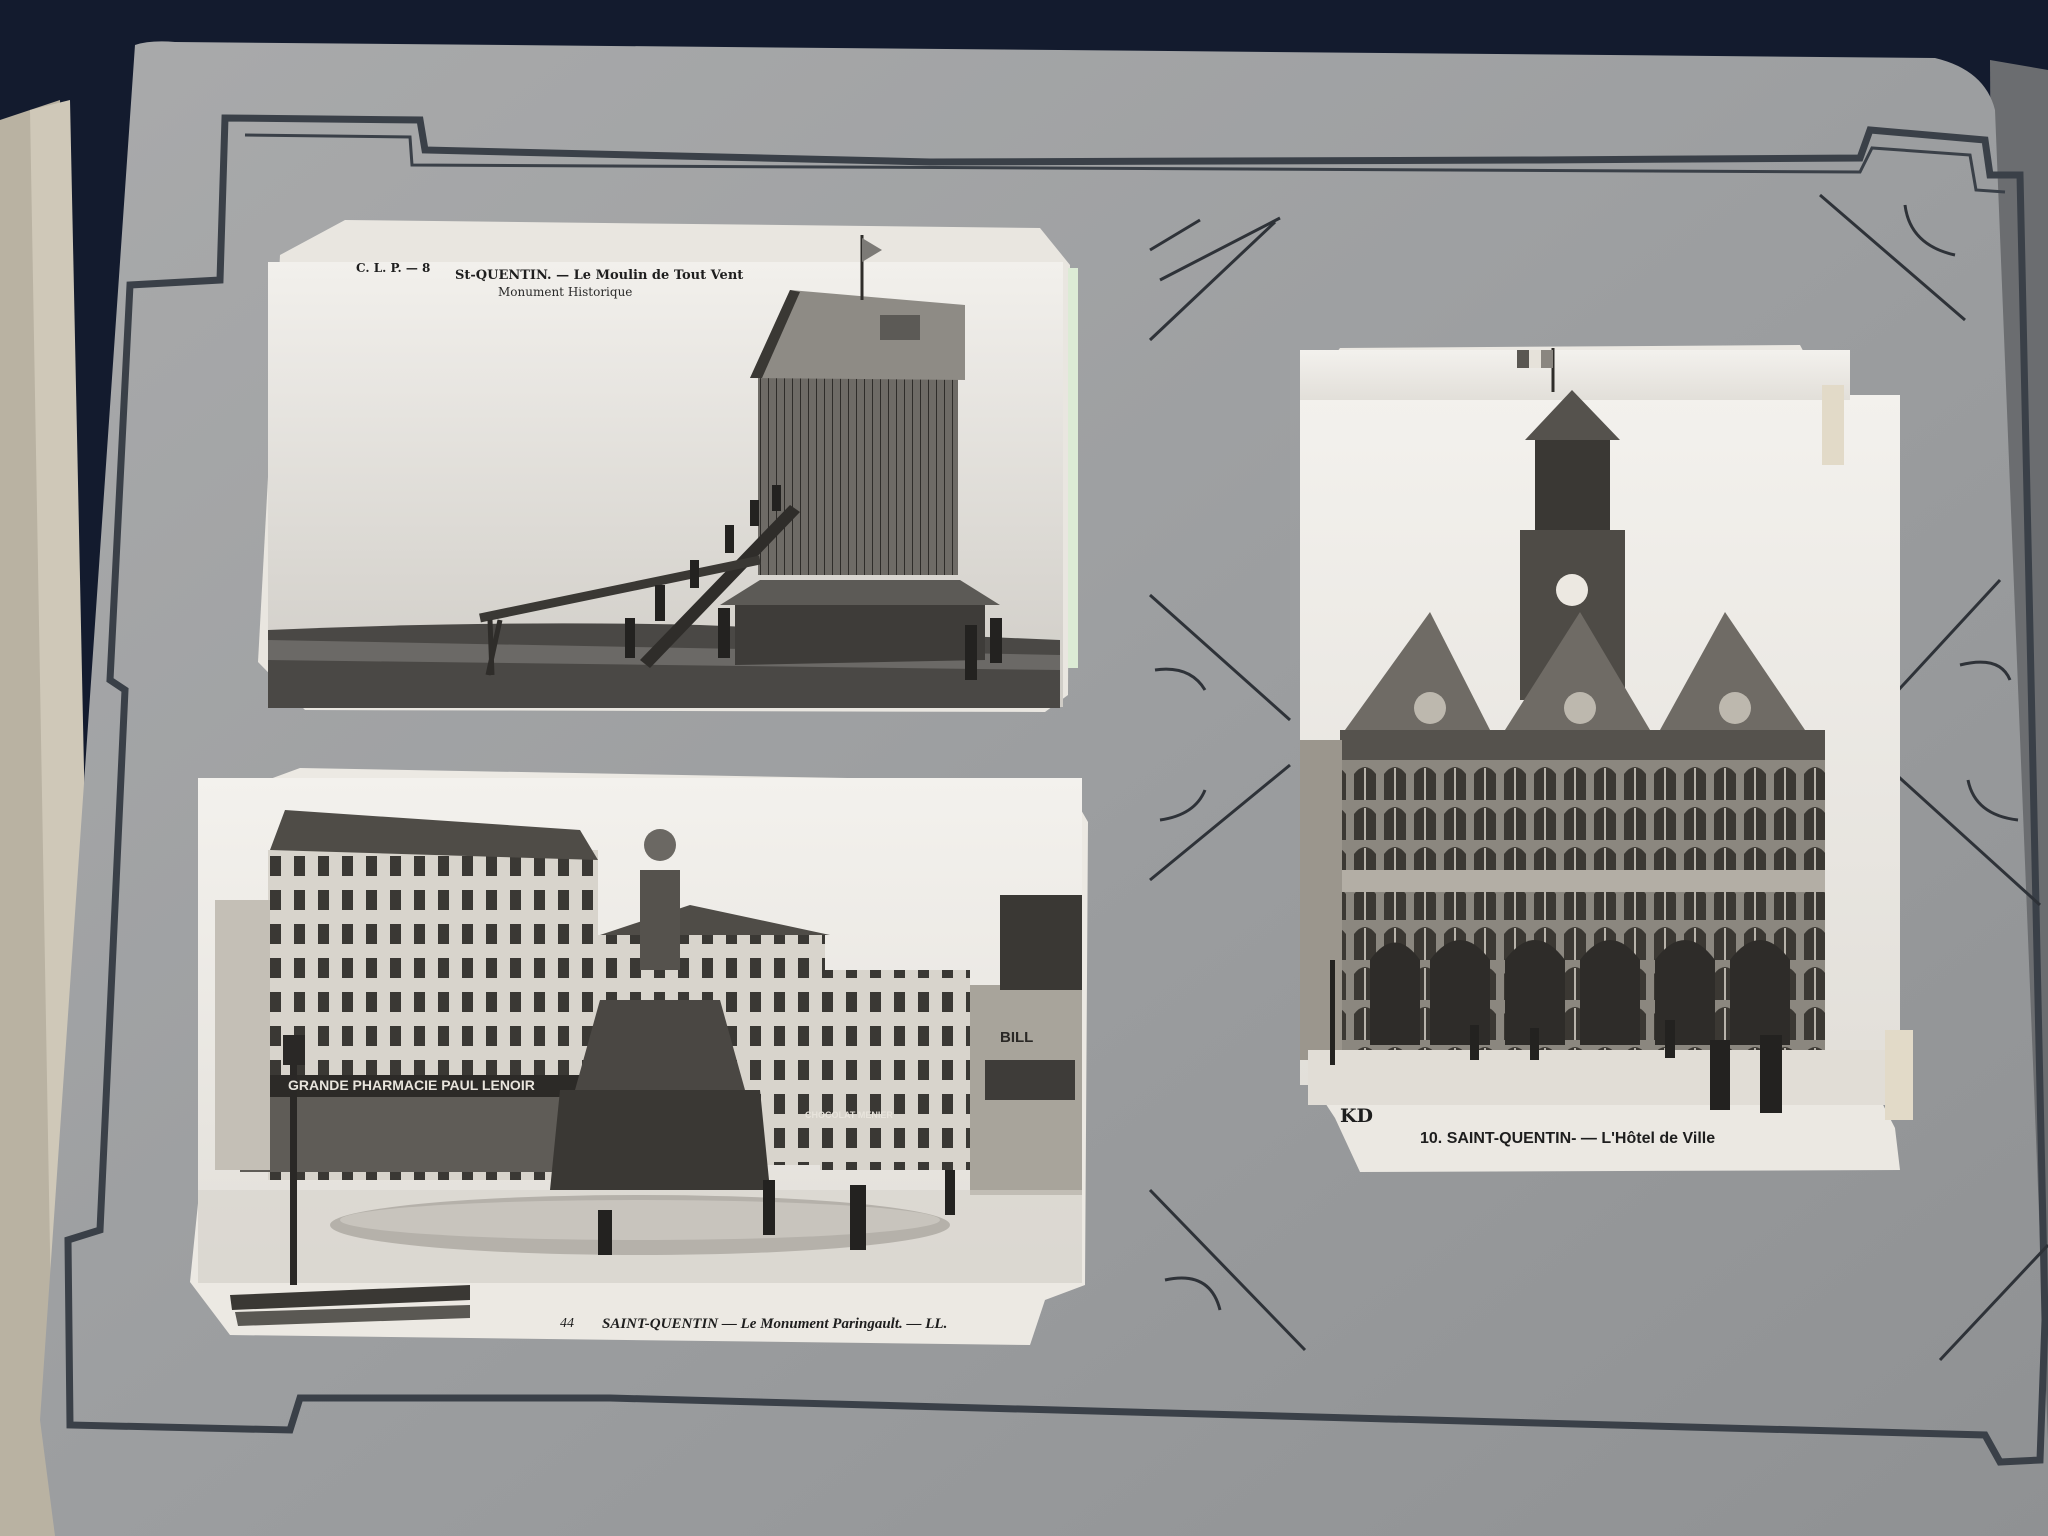 The width and height of the screenshot is (2048, 1536). What do you see at coordinates (1356, 1116) in the screenshot?
I see `postcard-town-hall-mark: KD` at bounding box center [1356, 1116].